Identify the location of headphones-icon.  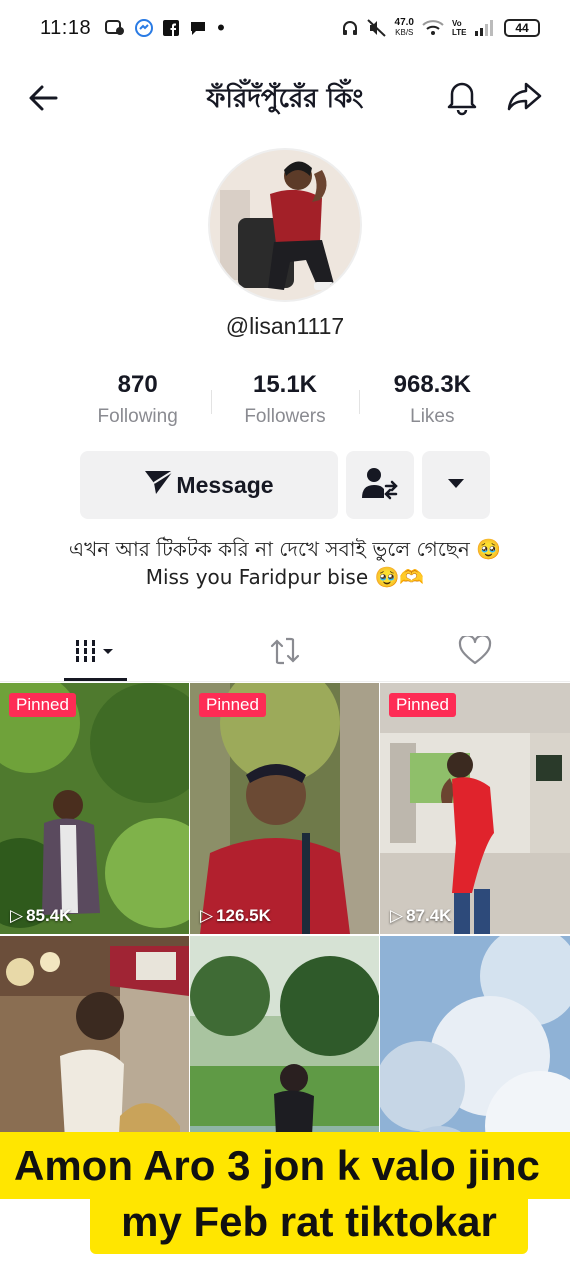
(350, 28).